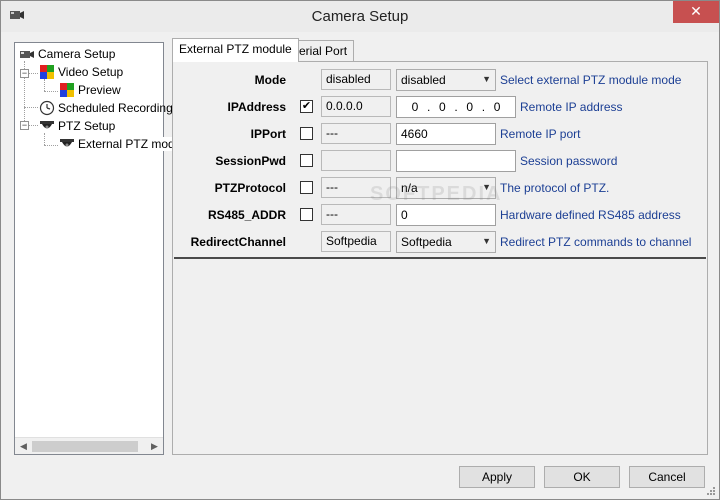 Image resolution: width=720 pixels, height=500 pixels. What do you see at coordinates (306, 160) in the screenshot?
I see `sessionpwd-checkbox` at bounding box center [306, 160].